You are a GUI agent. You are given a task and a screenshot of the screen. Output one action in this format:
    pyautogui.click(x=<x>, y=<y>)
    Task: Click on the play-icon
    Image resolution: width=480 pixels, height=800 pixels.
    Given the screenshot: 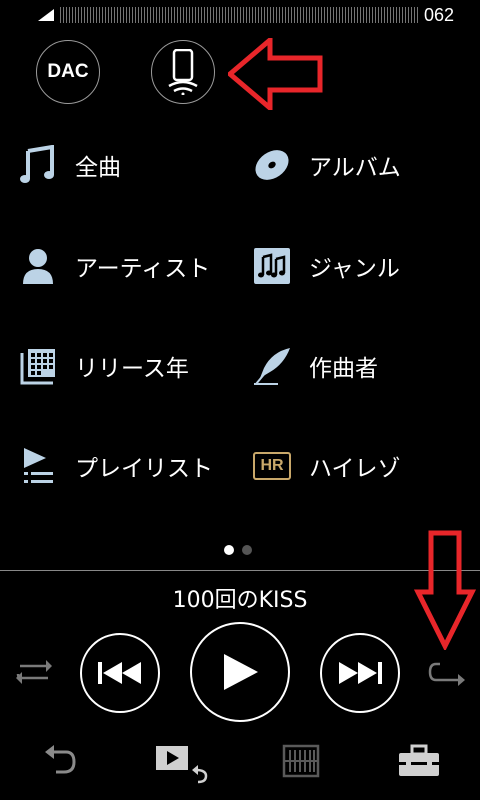 What is the action you would take?
    pyautogui.click(x=241, y=672)
    